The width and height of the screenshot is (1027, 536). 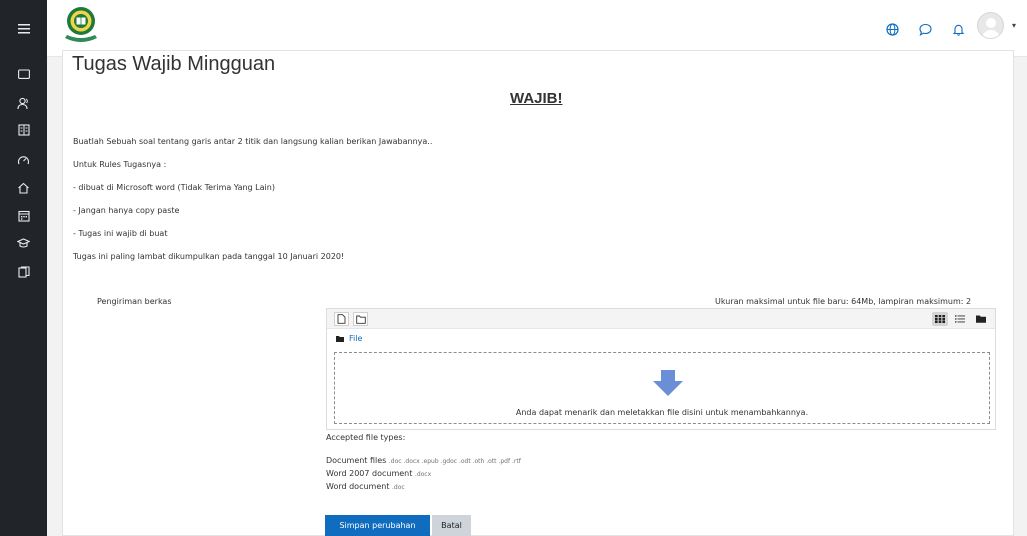 I want to click on participants-icon, so click(x=23, y=103).